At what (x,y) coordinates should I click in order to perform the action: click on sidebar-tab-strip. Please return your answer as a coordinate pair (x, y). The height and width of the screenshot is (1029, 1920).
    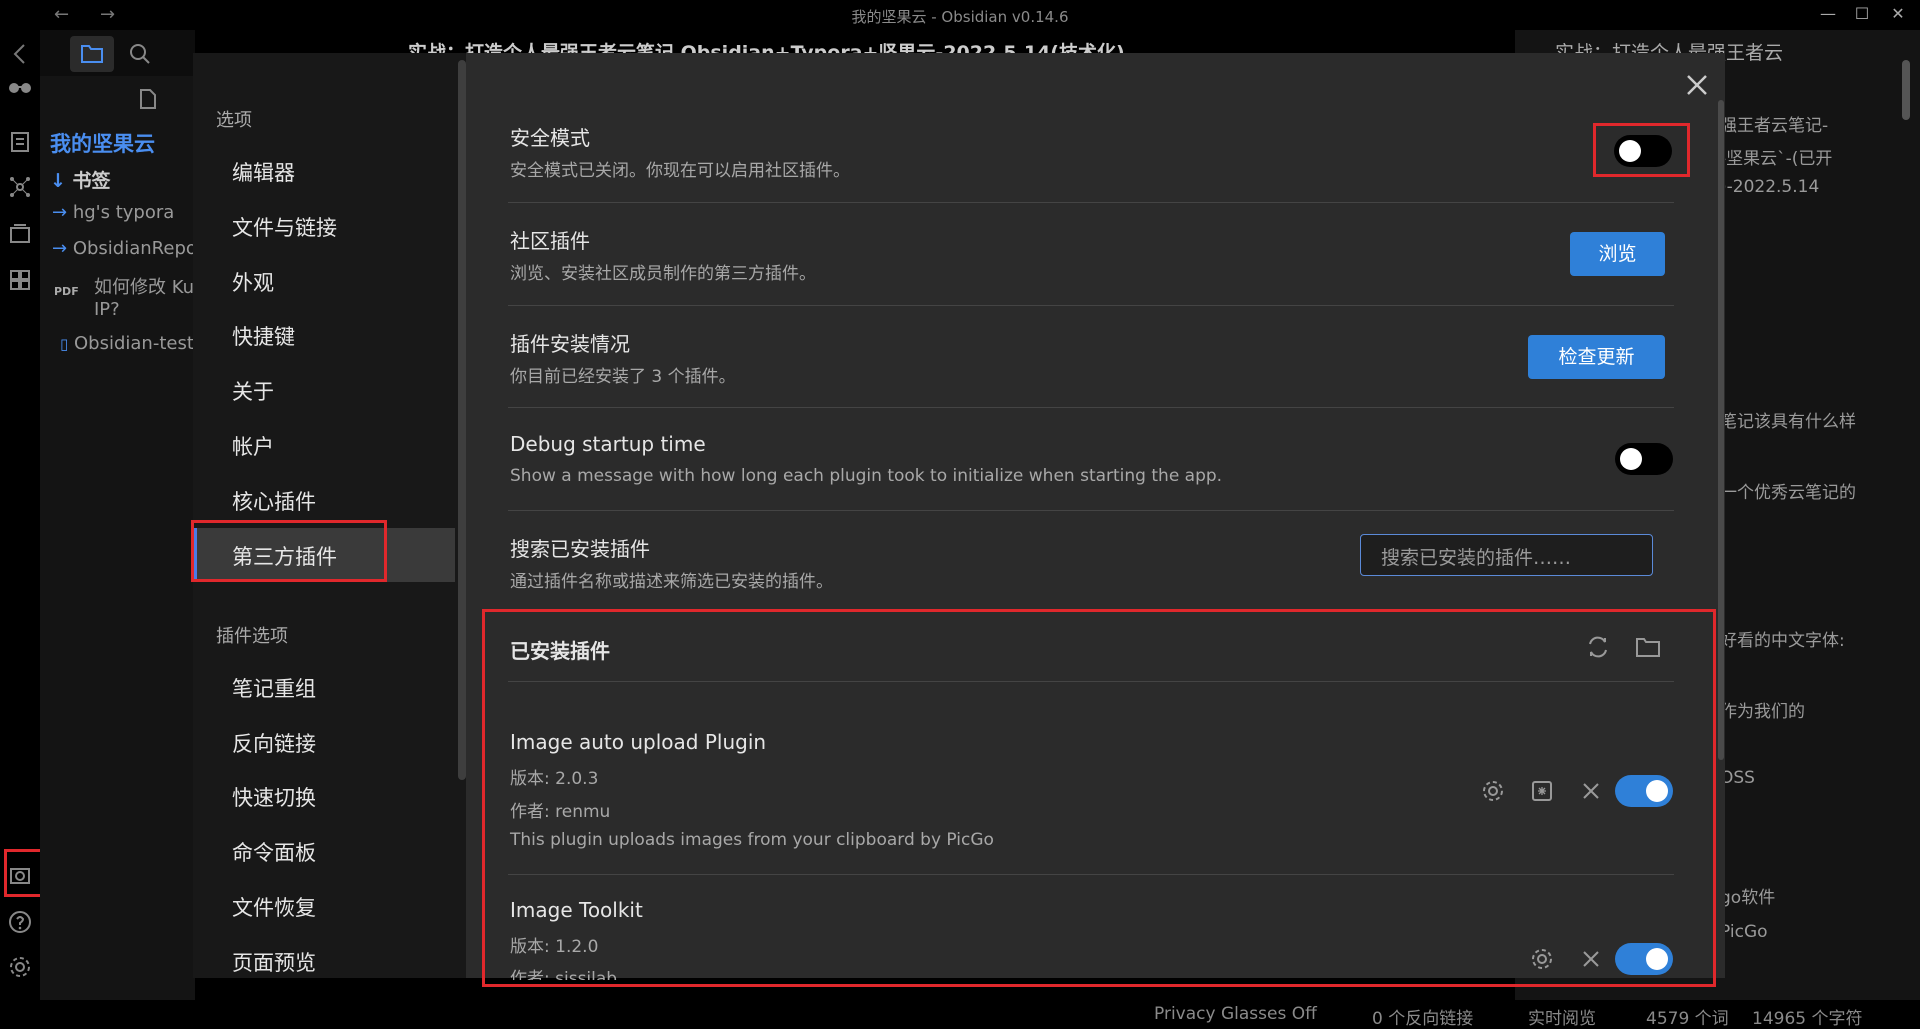
    Looking at the image, I should click on (117, 53).